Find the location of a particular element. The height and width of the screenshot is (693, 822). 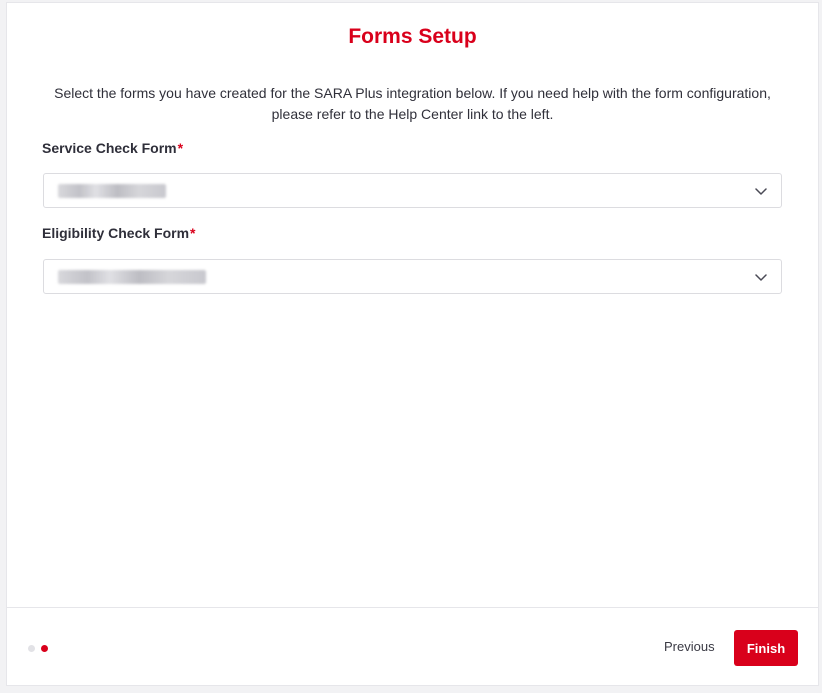

eligibility-check-form-label-text: Eligibility Check Form is located at coordinates (116, 233).